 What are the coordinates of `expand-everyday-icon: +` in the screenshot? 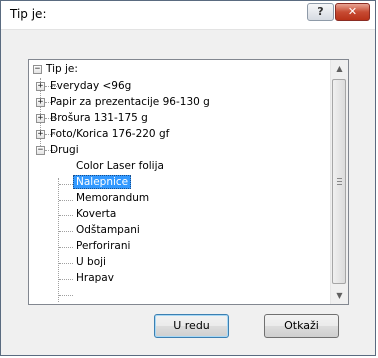 It's located at (40, 86).